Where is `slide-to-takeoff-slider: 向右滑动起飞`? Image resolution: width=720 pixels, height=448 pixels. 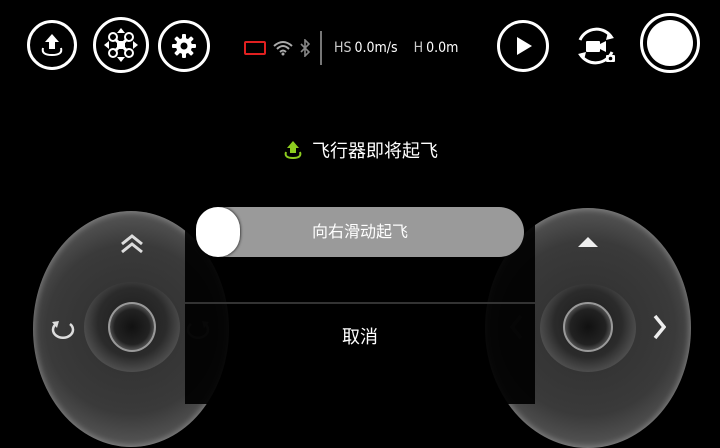
slide-to-takeoff-slider: 向右滑动起飞 is located at coordinates (360, 232).